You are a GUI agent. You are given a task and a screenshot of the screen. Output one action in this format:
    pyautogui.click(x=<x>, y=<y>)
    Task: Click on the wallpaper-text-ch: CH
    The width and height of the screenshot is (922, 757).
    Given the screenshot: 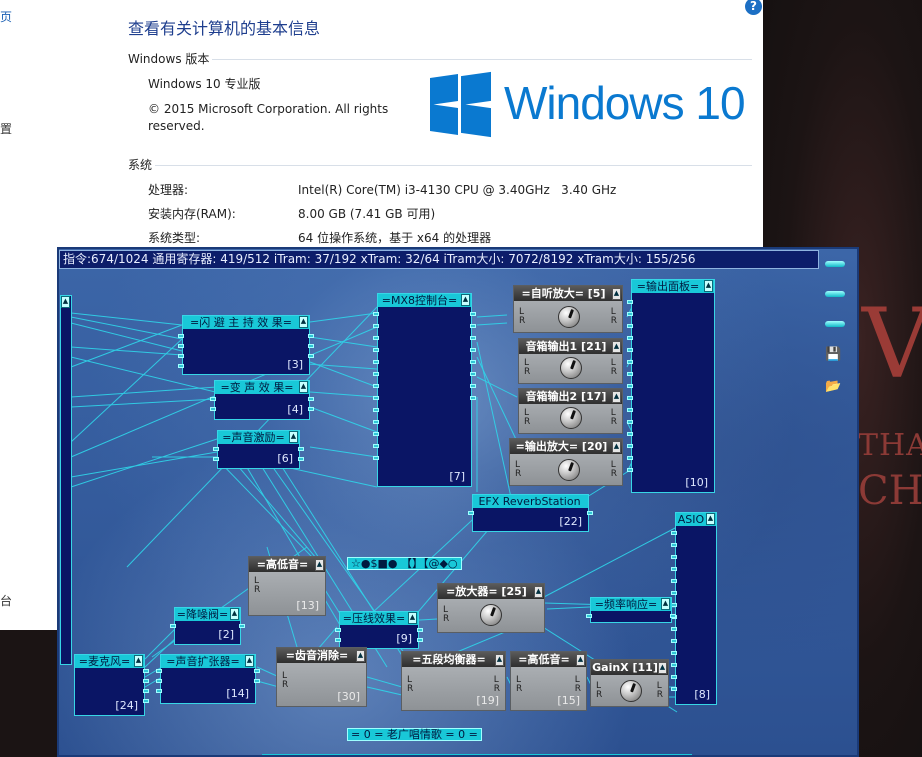 What is the action you would take?
    pyautogui.click(x=890, y=491)
    